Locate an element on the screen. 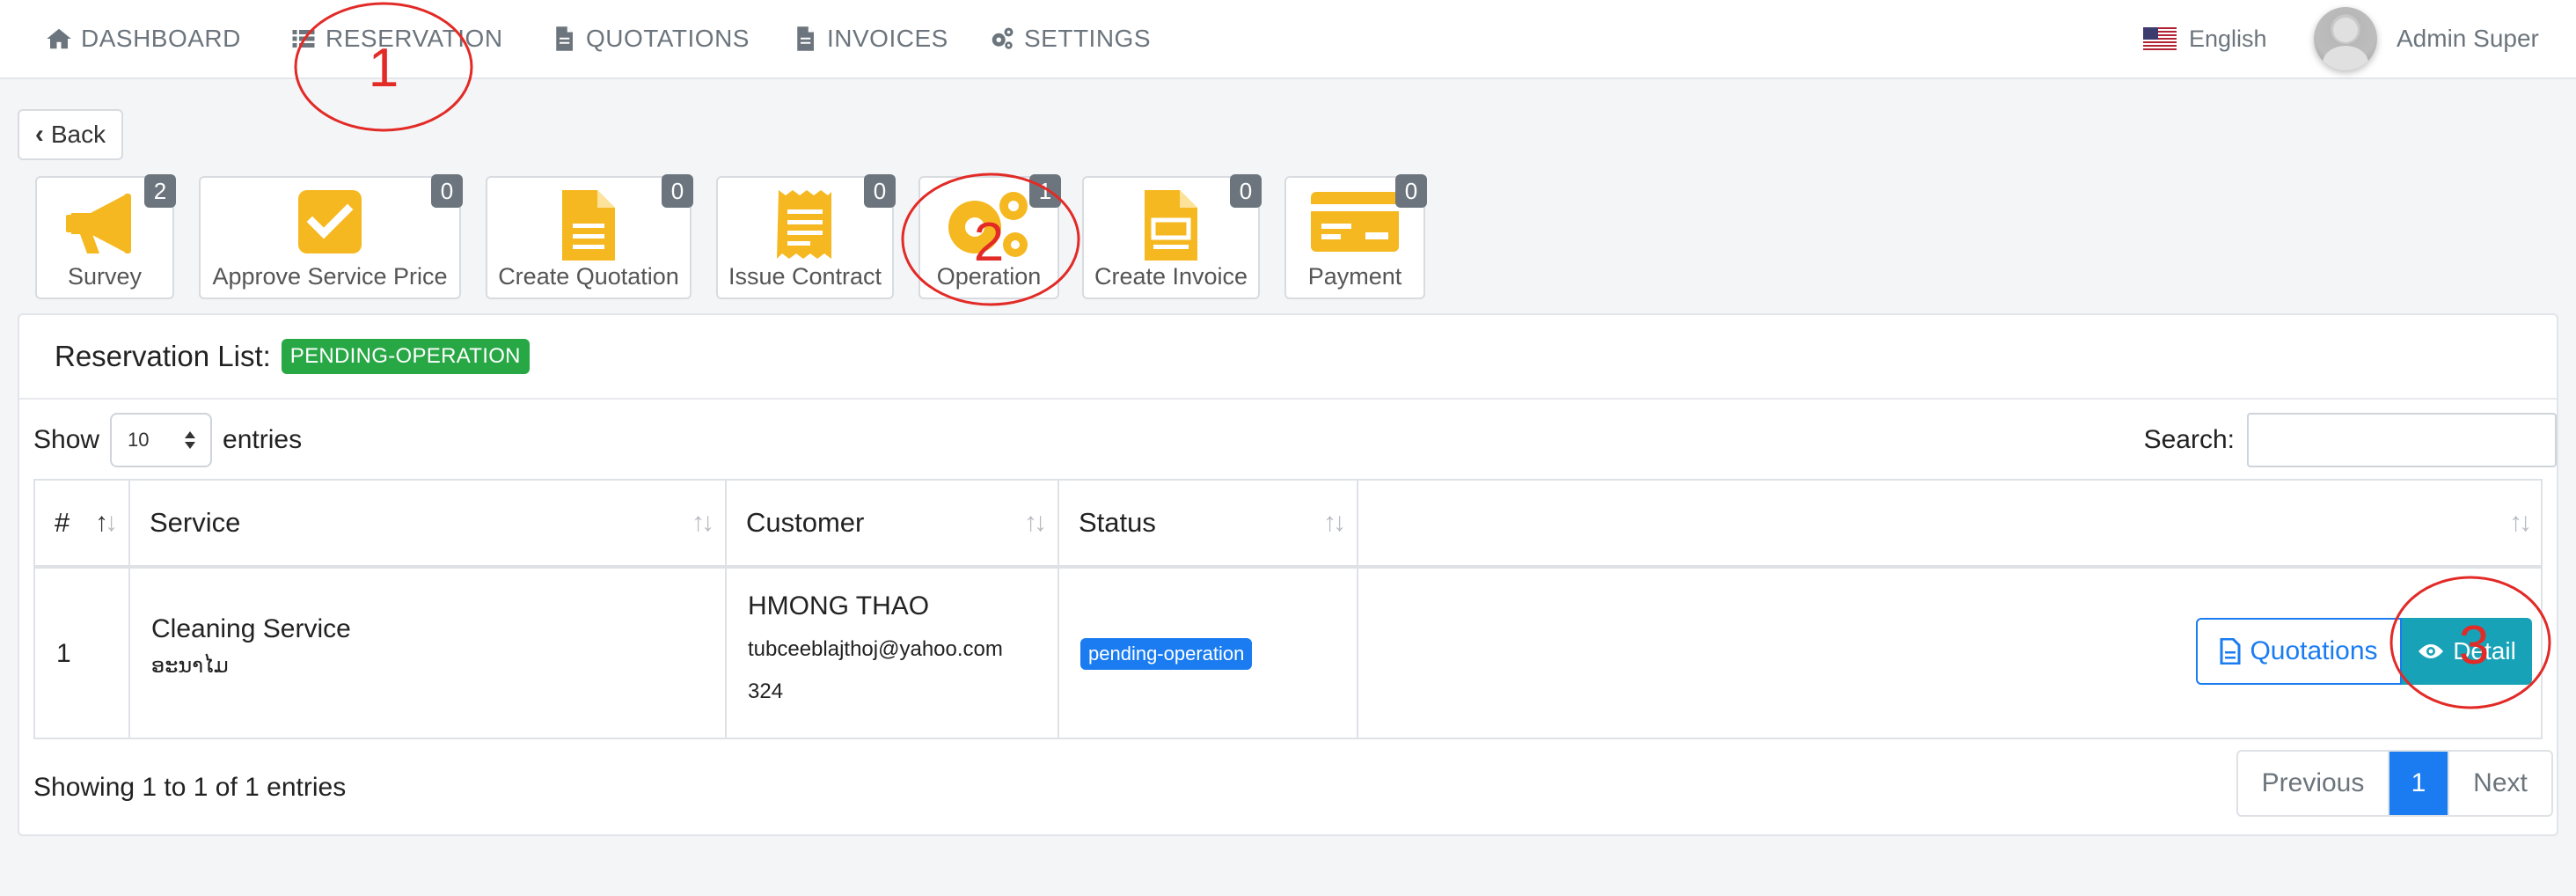 The height and width of the screenshot is (896, 2576). search-control: Search: is located at coordinates (2350, 440).